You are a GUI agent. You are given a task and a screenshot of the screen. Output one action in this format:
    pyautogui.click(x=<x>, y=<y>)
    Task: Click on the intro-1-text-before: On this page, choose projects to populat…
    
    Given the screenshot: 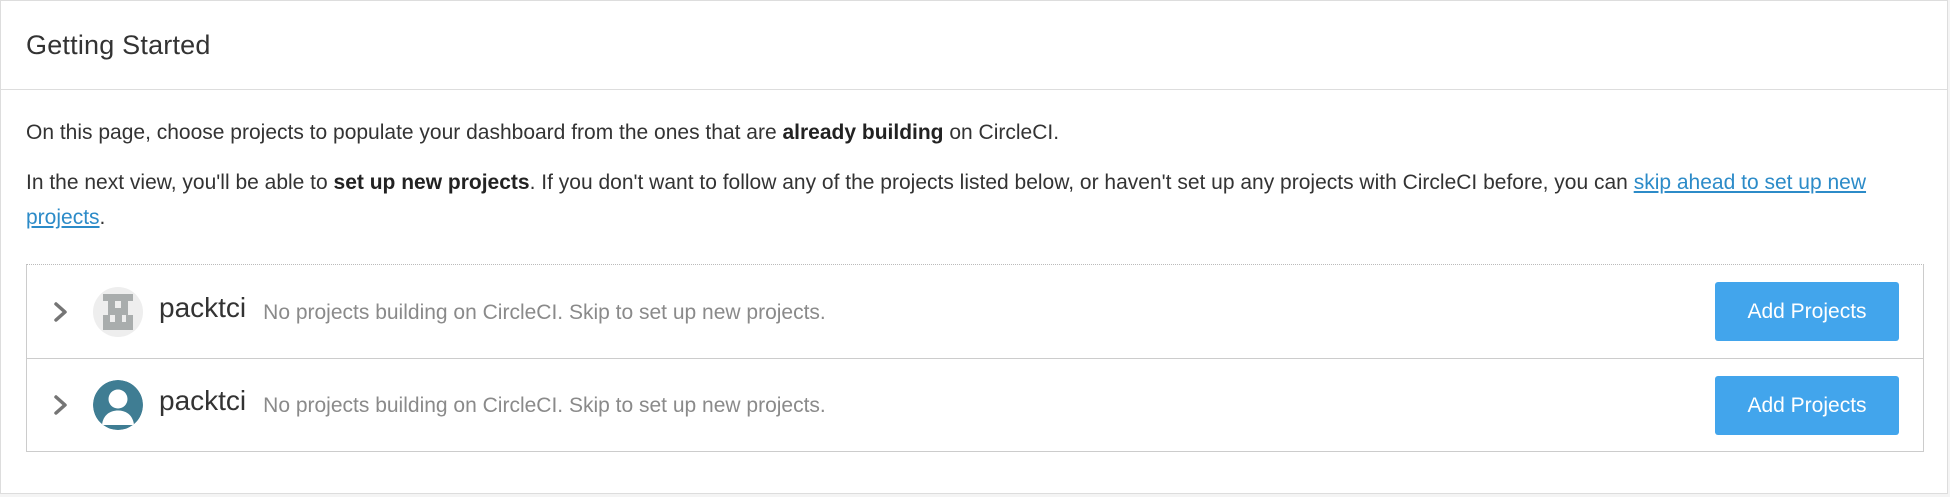 What is the action you would take?
    pyautogui.click(x=404, y=132)
    